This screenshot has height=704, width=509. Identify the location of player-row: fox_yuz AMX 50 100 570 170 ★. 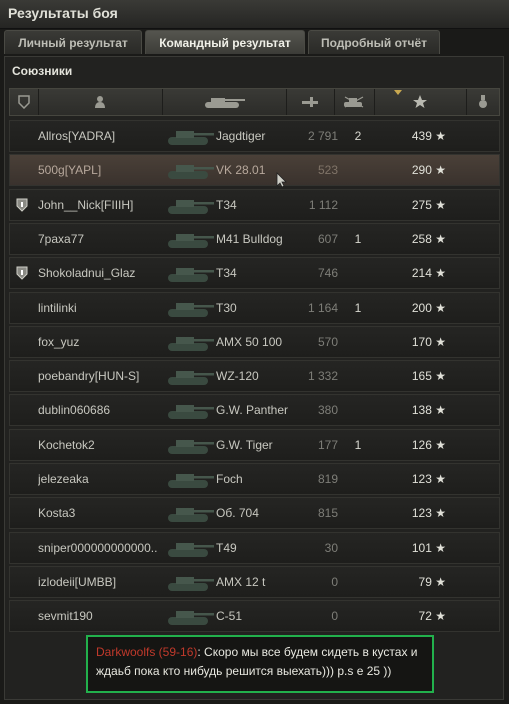
(254, 341).